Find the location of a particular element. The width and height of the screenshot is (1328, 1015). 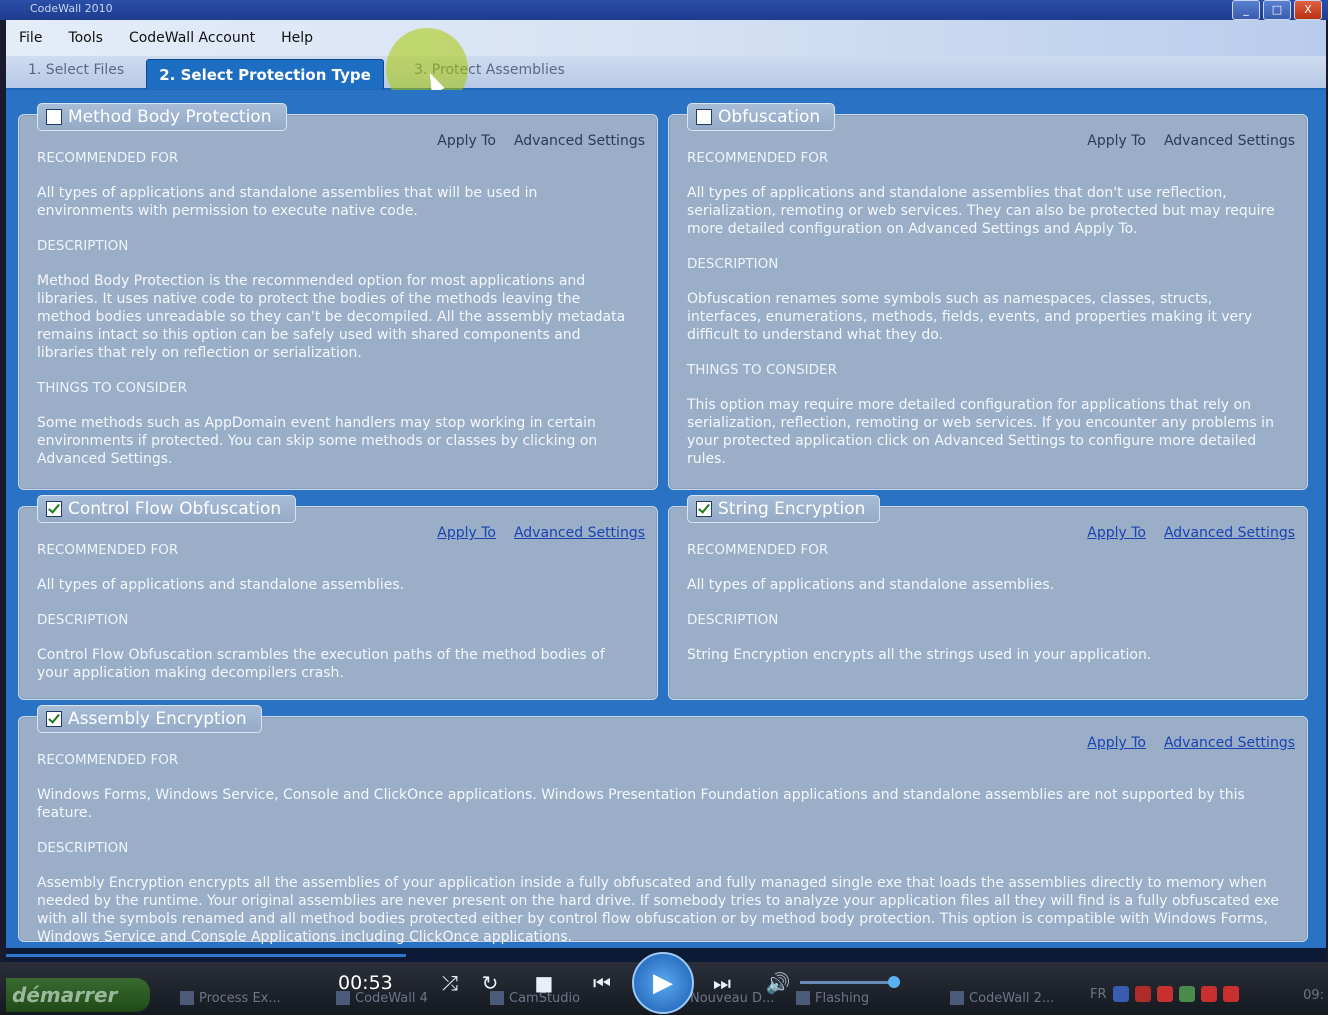

play-button: ▶ is located at coordinates (663, 983).